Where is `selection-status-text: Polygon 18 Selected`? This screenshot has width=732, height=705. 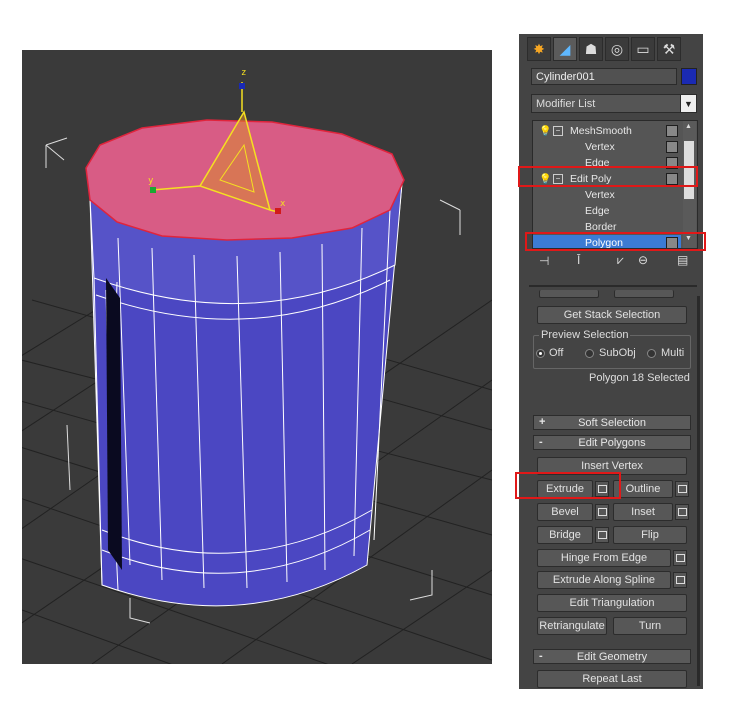 selection-status-text: Polygon 18 Selected is located at coordinates (639, 378).